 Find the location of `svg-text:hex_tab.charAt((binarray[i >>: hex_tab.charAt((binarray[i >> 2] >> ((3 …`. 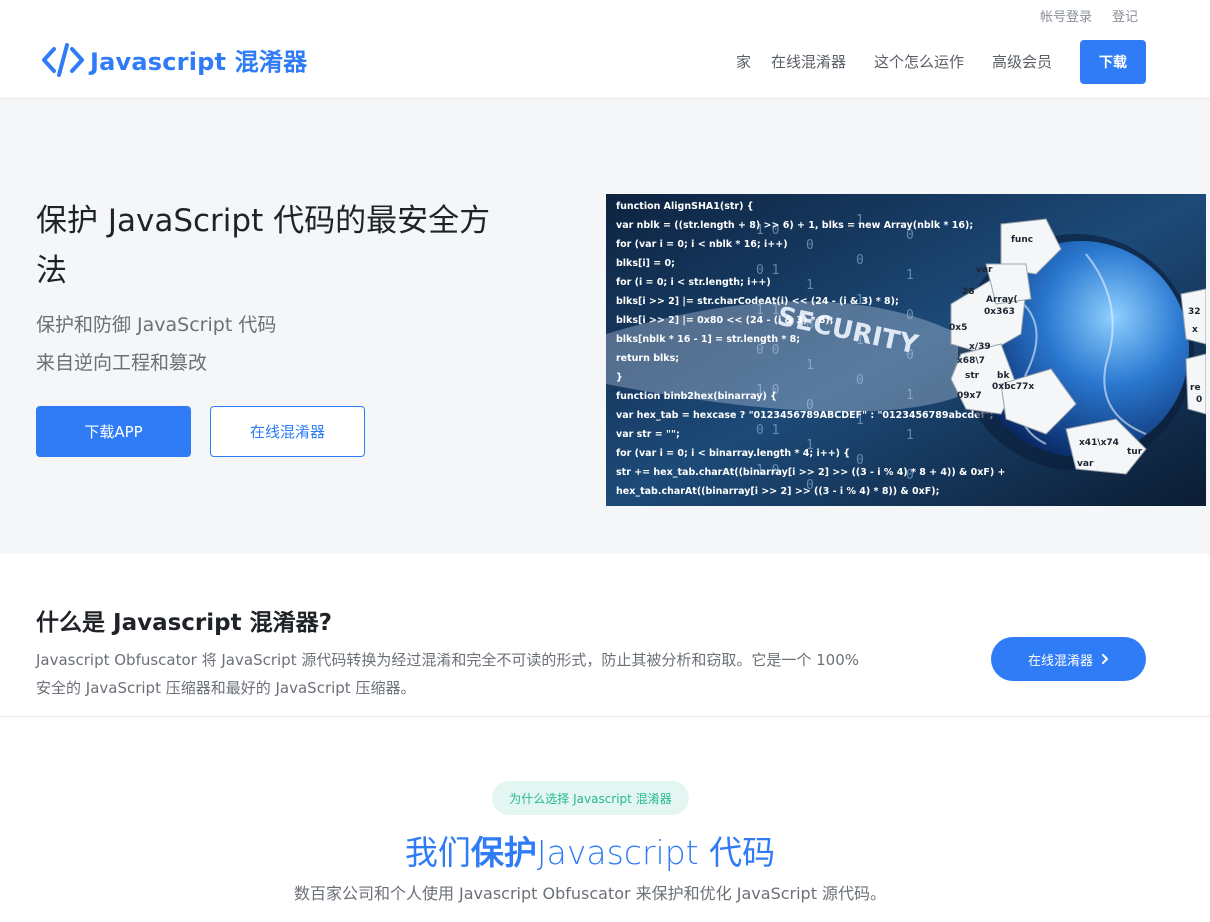

svg-text:hex_tab.charAt((binarray[i >>: hex_tab.charAt((binarray[i >> 2] >> ((3 … is located at coordinates (777, 491).